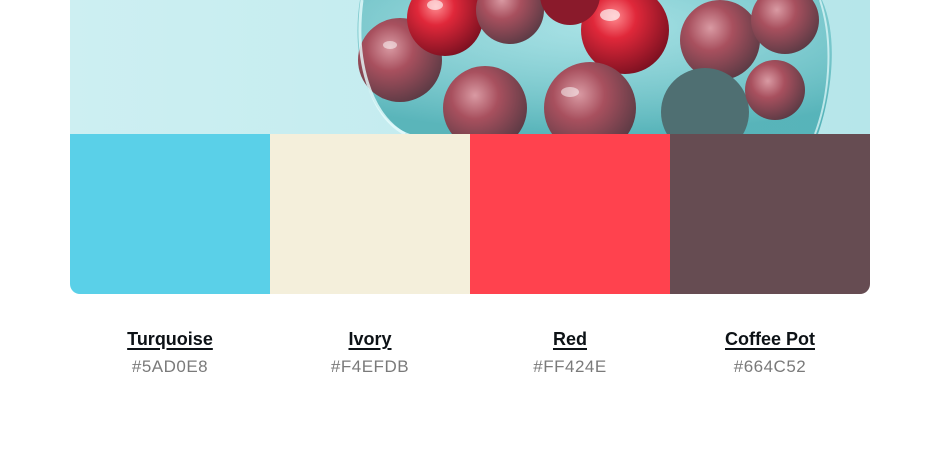  I want to click on color-name-link: Ivory, so click(369, 339).